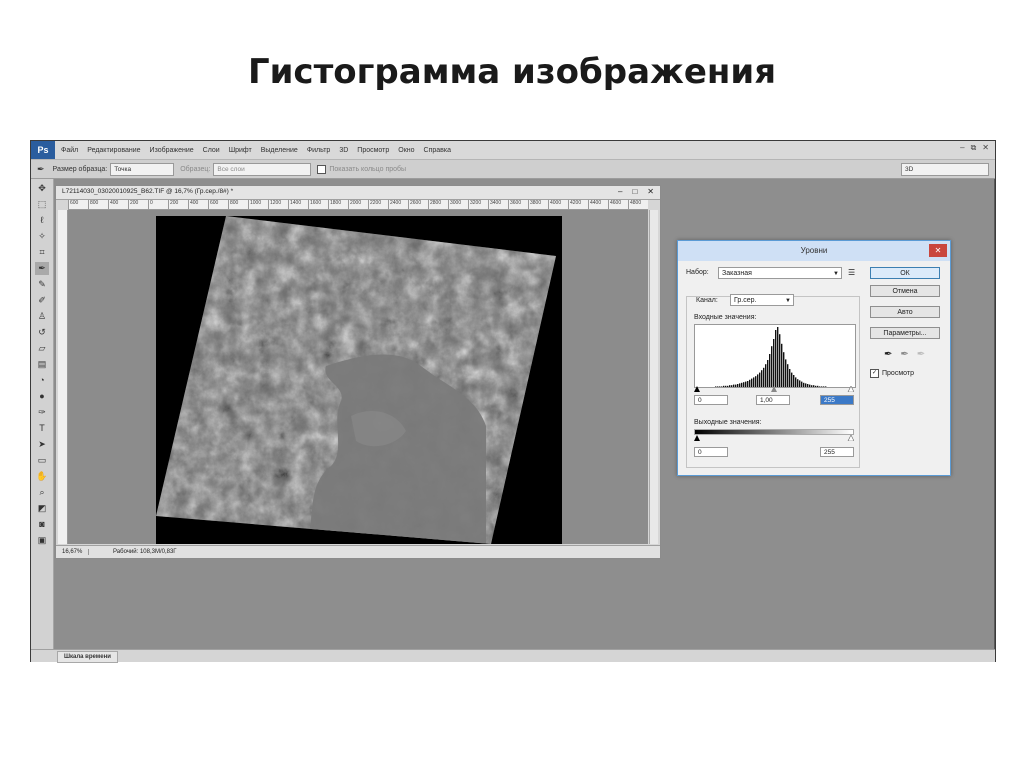  Describe the element at coordinates (142, 169) in the screenshot. I see `sample-size-select: Точка` at that location.